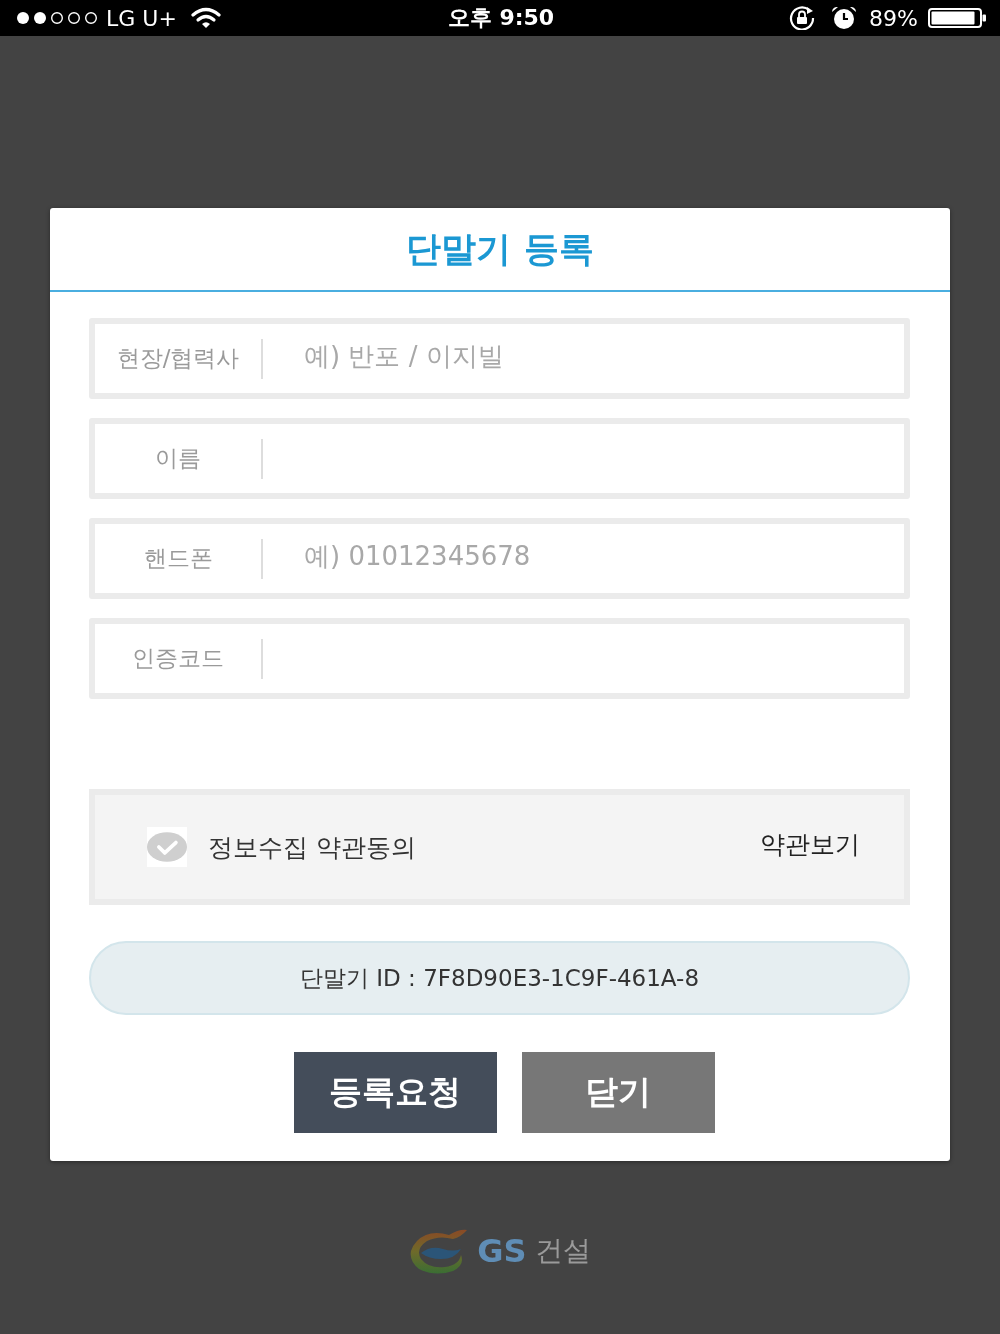 This screenshot has width=1000, height=1334. What do you see at coordinates (562, 1251) in the screenshot?
I see `logo-suffix-text: 건설` at bounding box center [562, 1251].